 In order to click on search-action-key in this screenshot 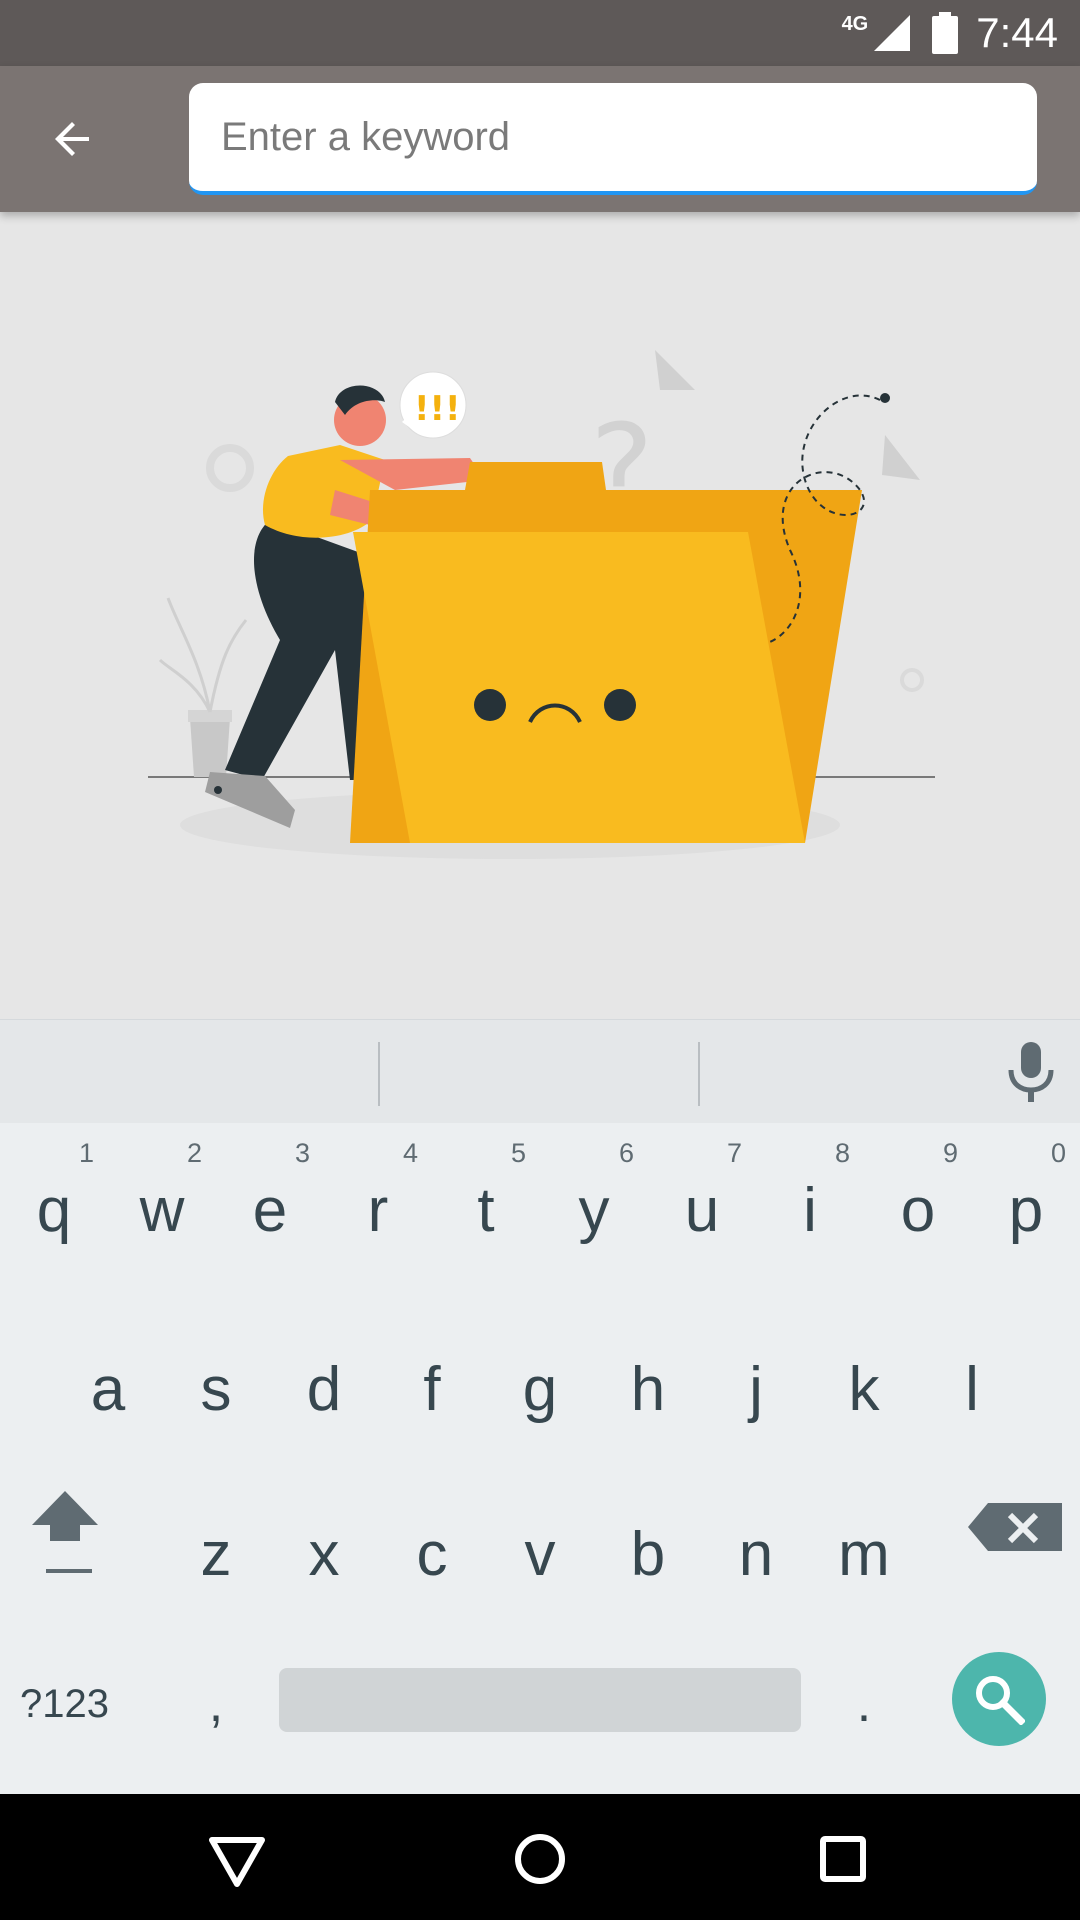, I will do `click(999, 1699)`.